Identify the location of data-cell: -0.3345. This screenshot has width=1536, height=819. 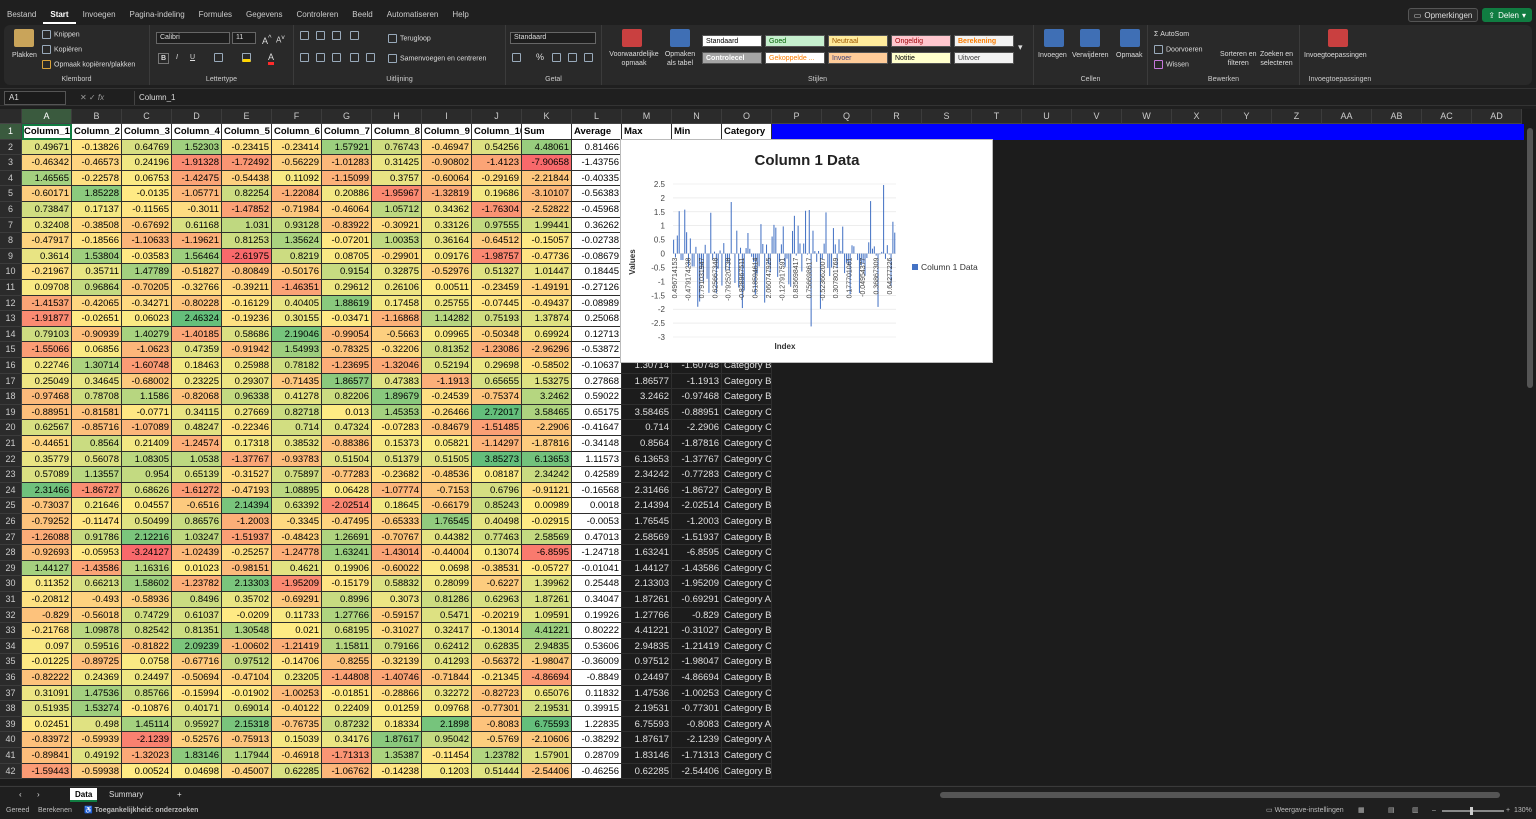
(297, 522).